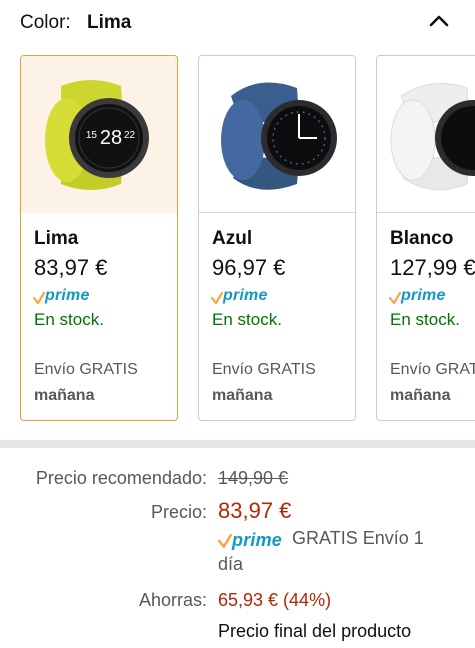 The width and height of the screenshot is (475, 648). What do you see at coordinates (172, 600) in the screenshot?
I see `savings-label: Ahorras:` at bounding box center [172, 600].